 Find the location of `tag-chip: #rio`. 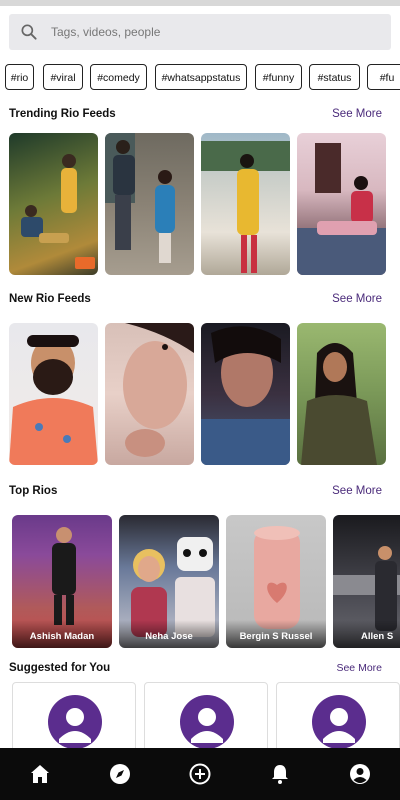

tag-chip: #rio is located at coordinates (19, 77).